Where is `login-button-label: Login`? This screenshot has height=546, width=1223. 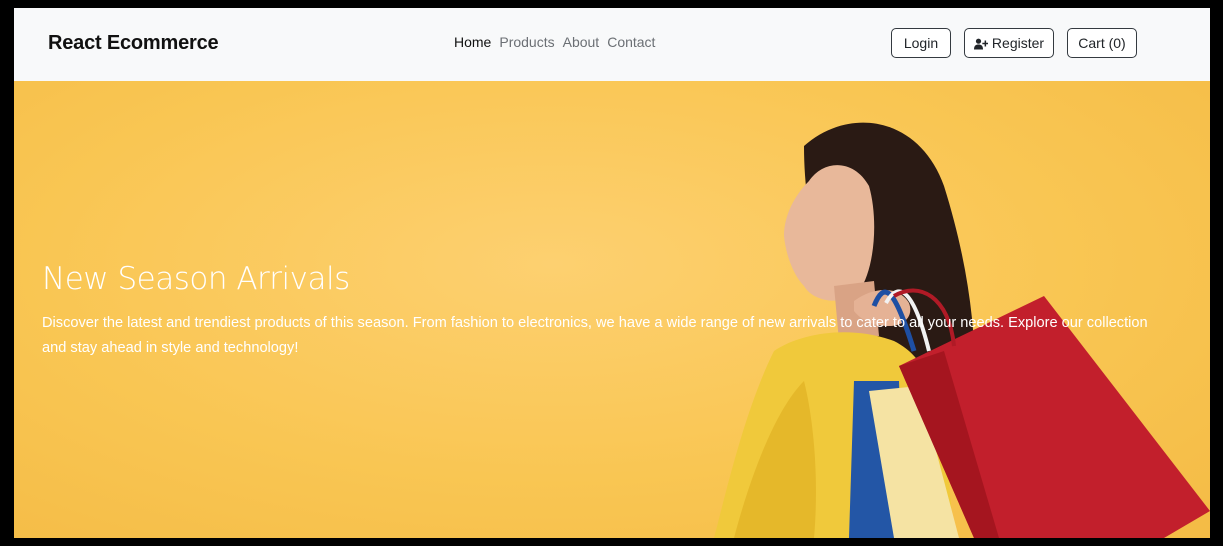
login-button-label: Login is located at coordinates (921, 43).